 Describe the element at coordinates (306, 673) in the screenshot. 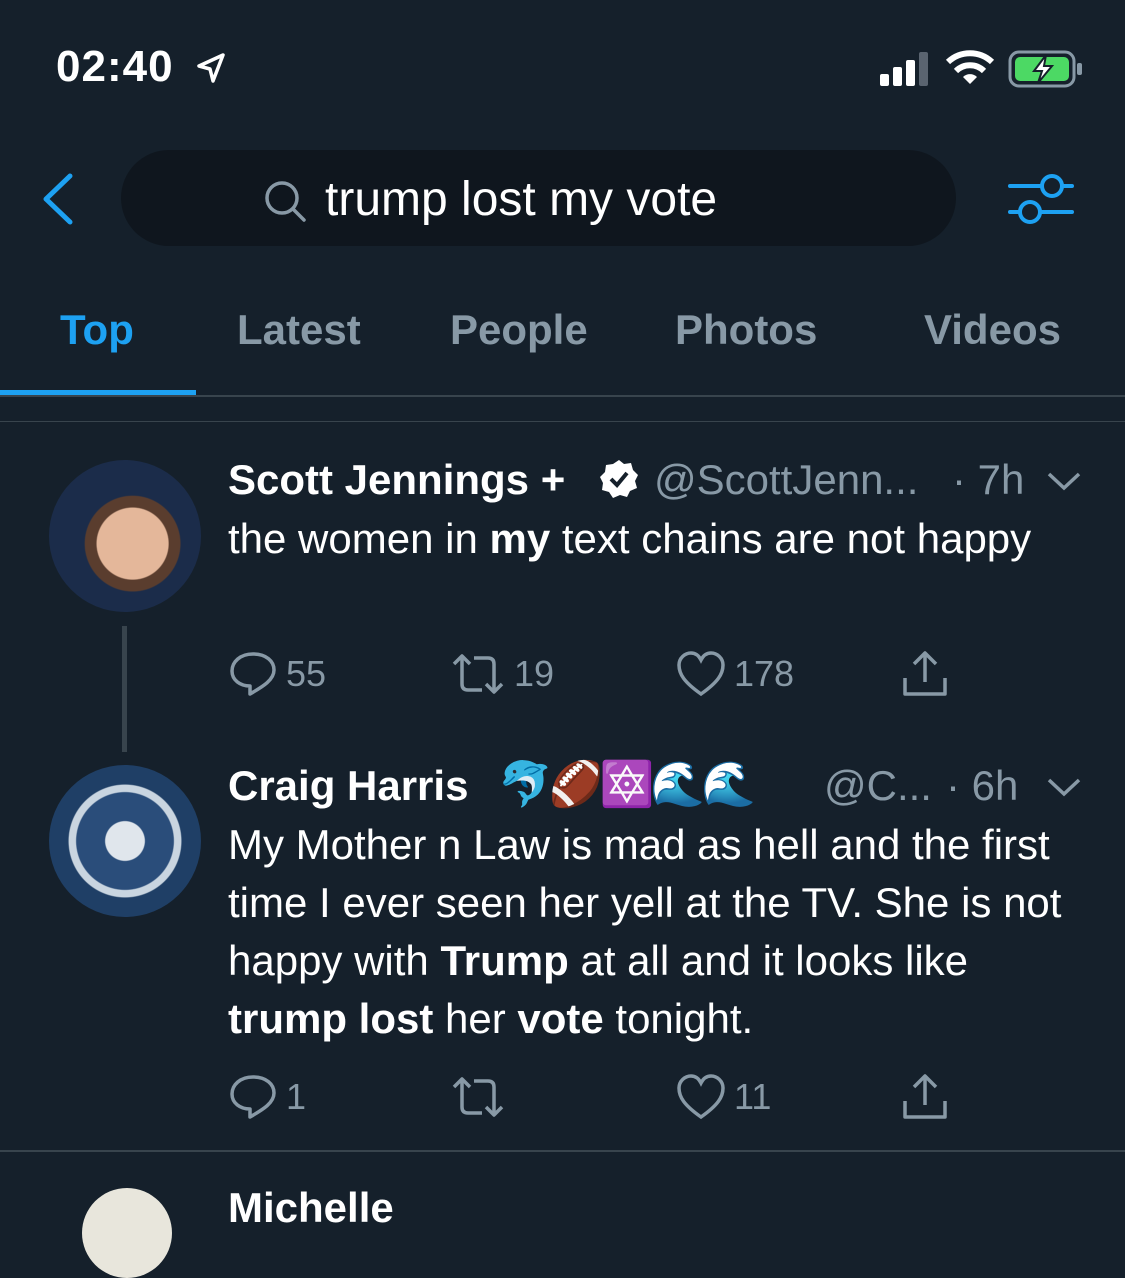

I see `reply-count: 55` at that location.